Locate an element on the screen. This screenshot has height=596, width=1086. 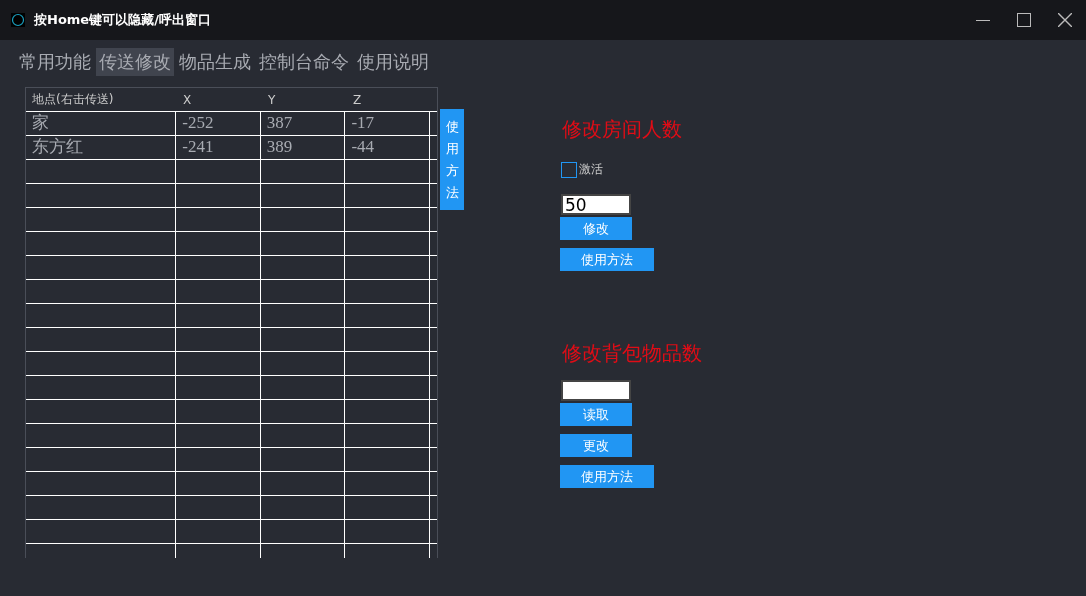
action-button: 读取 is located at coordinates (596, 414).